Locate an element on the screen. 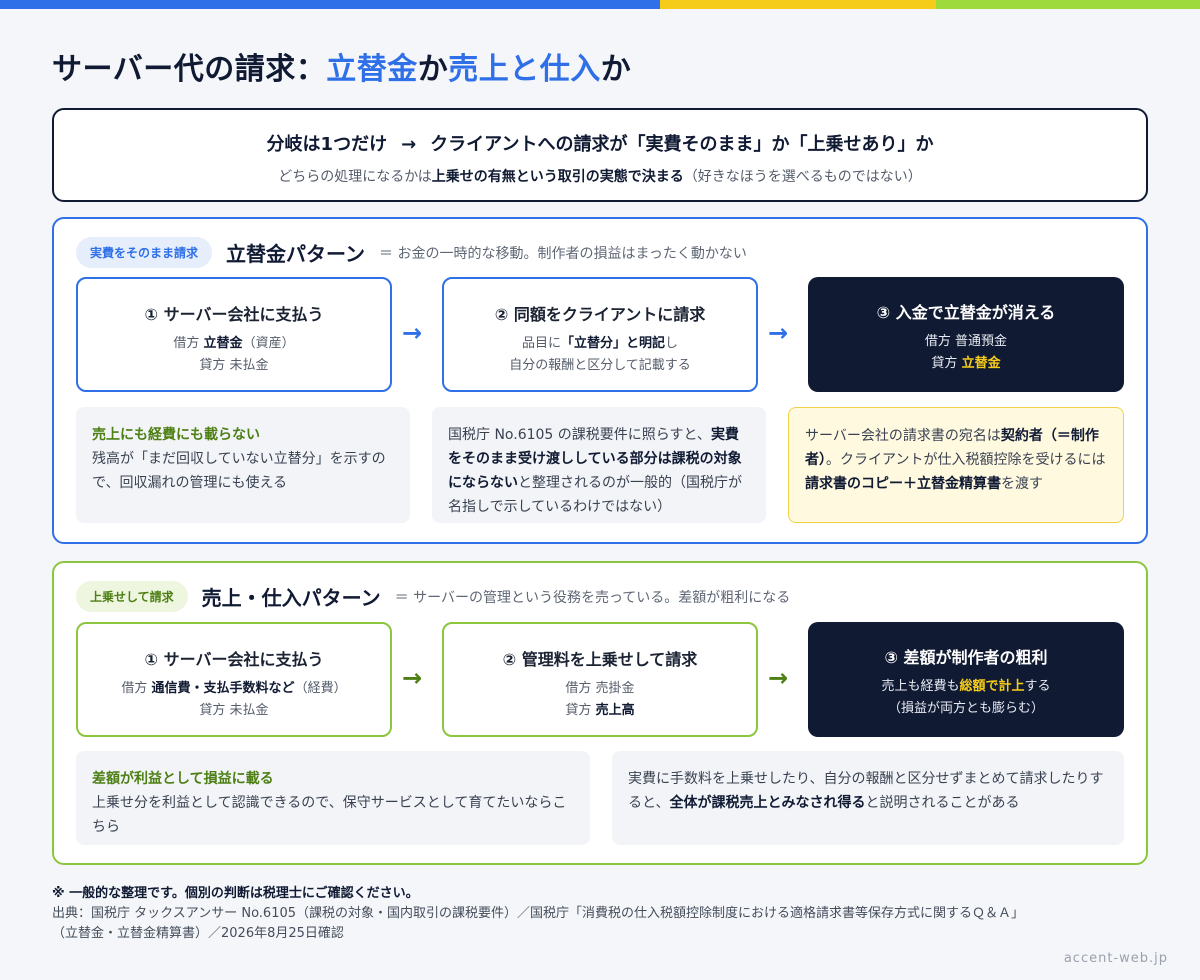 The height and width of the screenshot is (980, 1200). step-text-highlight: 立替金 is located at coordinates (981, 363).